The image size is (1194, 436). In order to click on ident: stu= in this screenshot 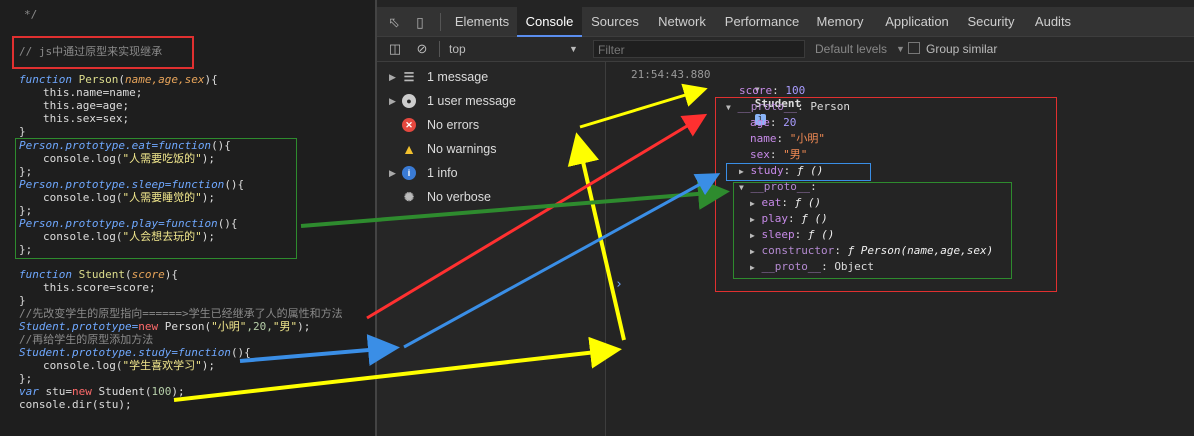, I will do `click(55, 391)`.